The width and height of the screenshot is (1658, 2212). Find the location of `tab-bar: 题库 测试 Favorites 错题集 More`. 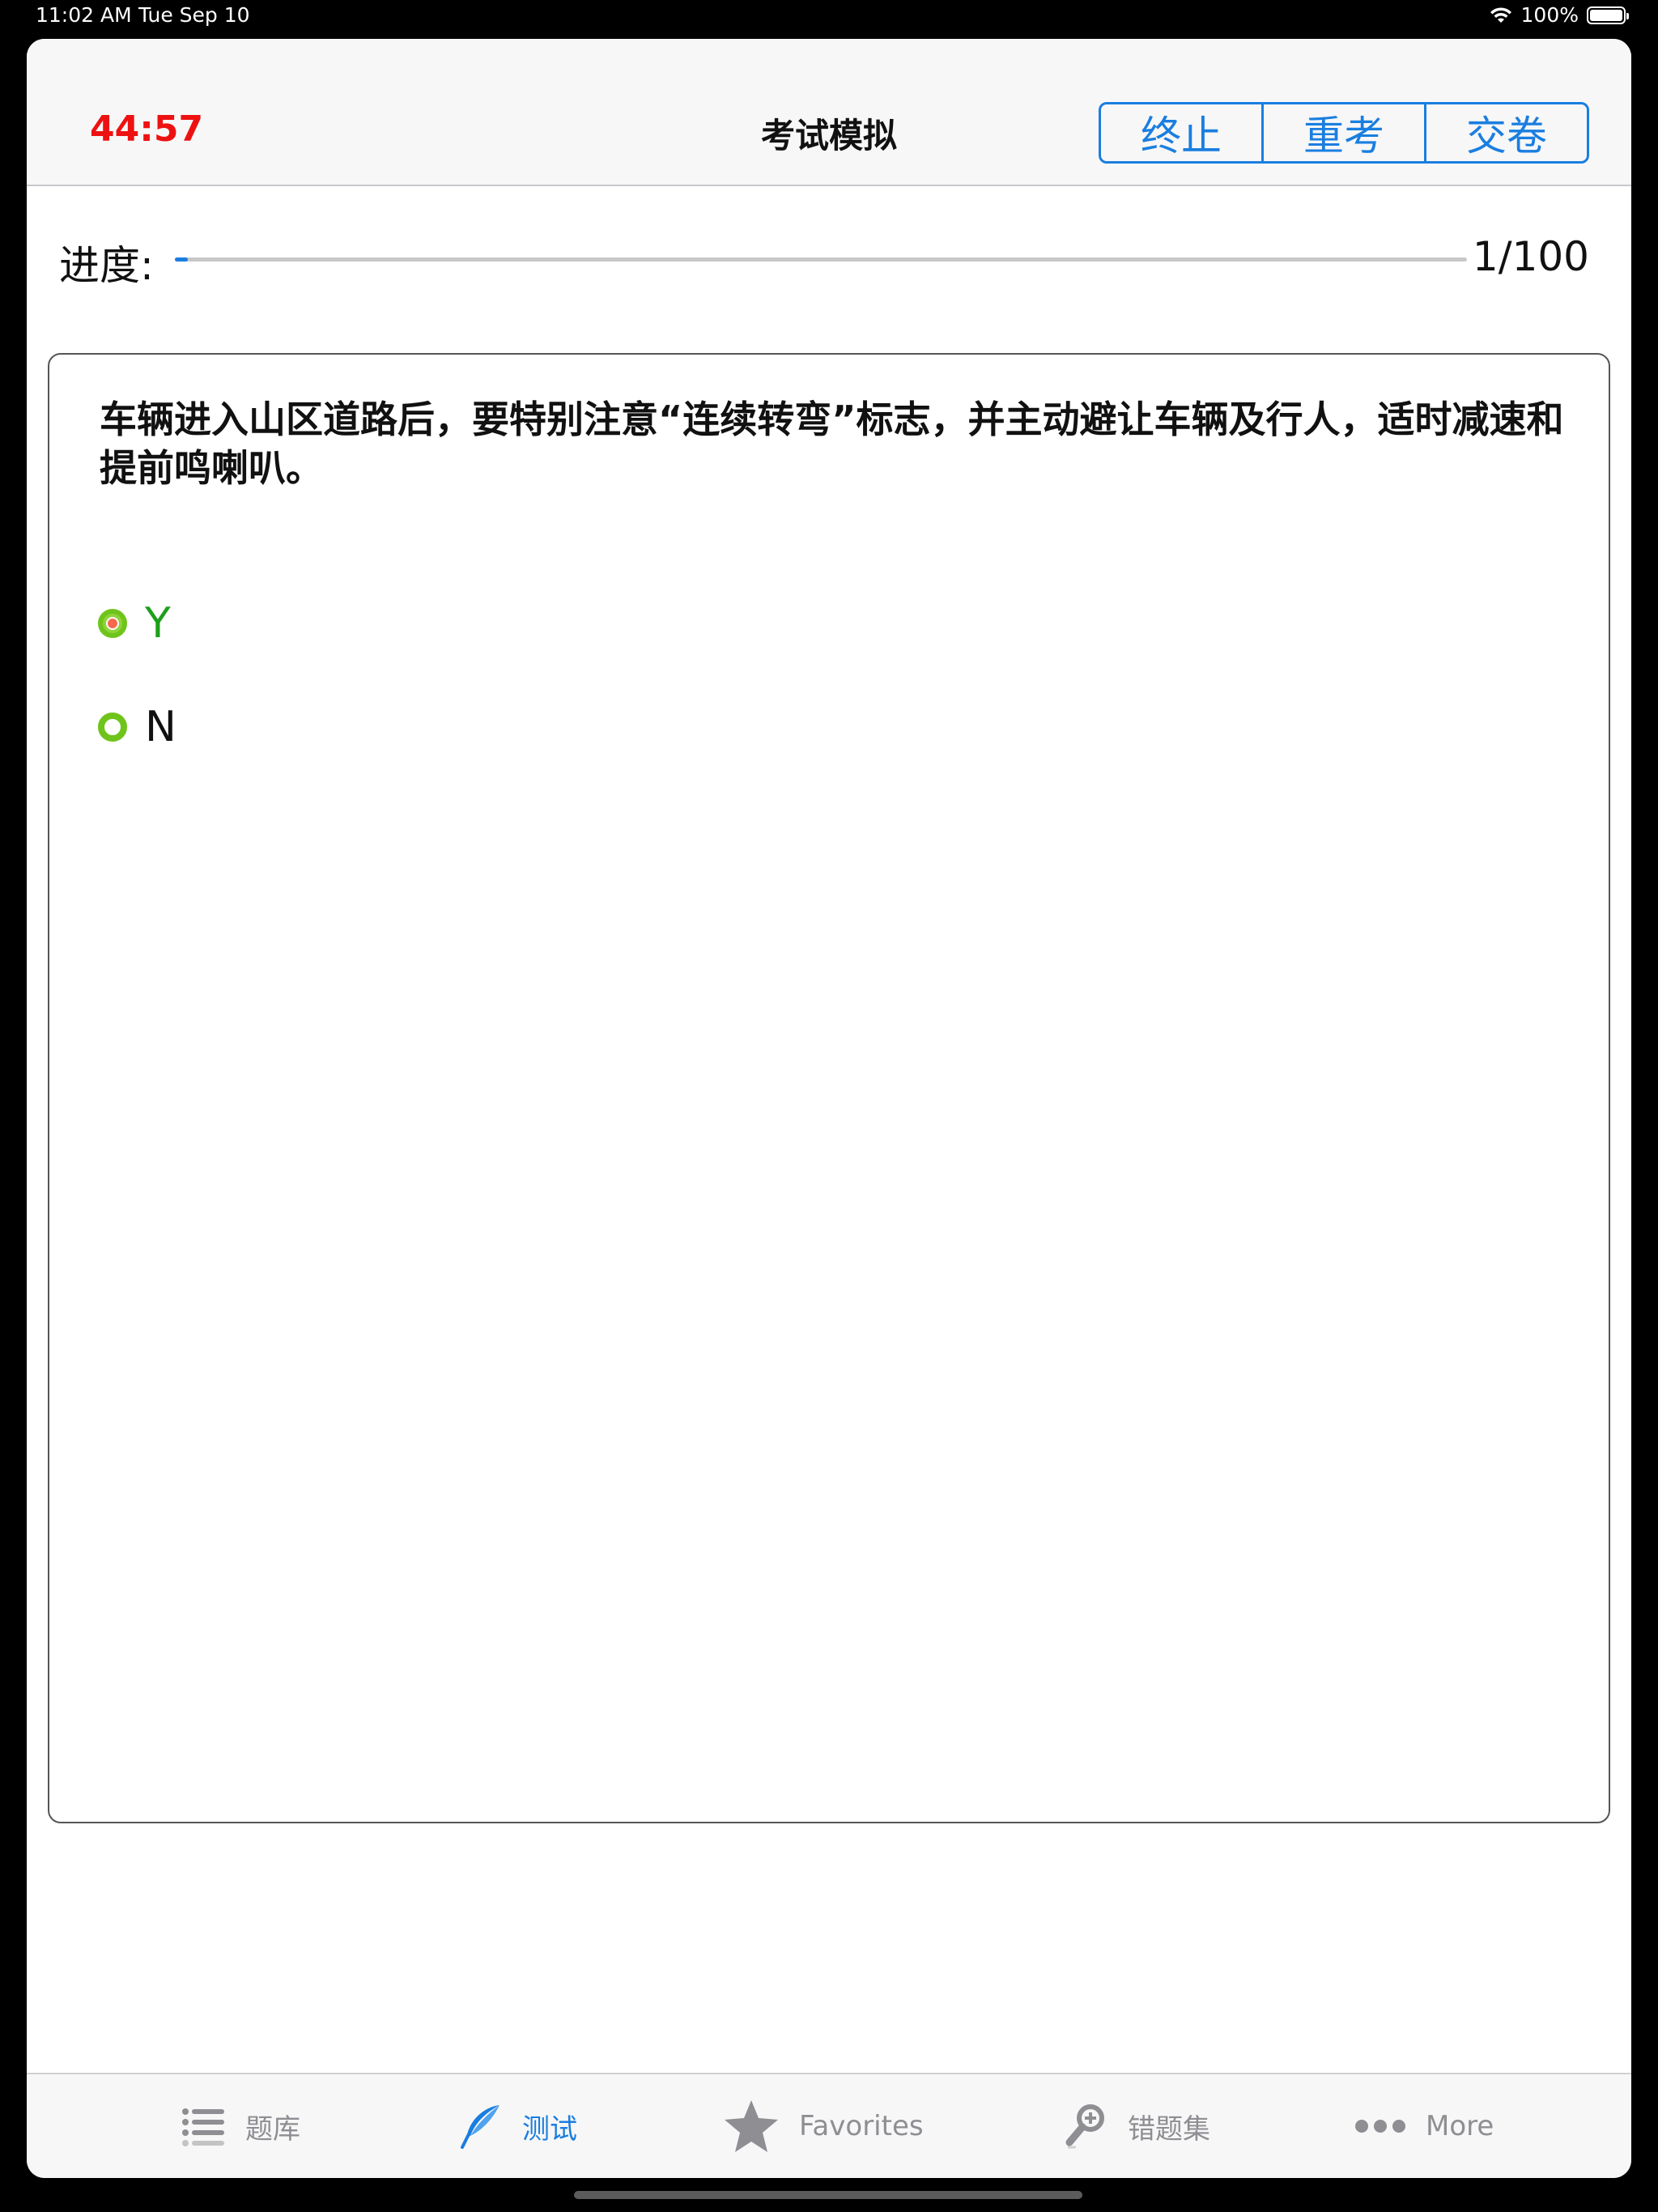

tab-bar: 题库 测试 Favorites 错题集 More is located at coordinates (829, 2126).